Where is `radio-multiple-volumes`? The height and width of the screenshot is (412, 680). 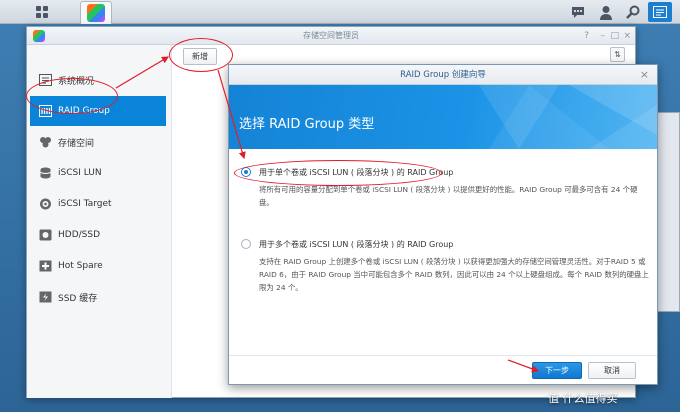 radio-multiple-volumes is located at coordinates (246, 244).